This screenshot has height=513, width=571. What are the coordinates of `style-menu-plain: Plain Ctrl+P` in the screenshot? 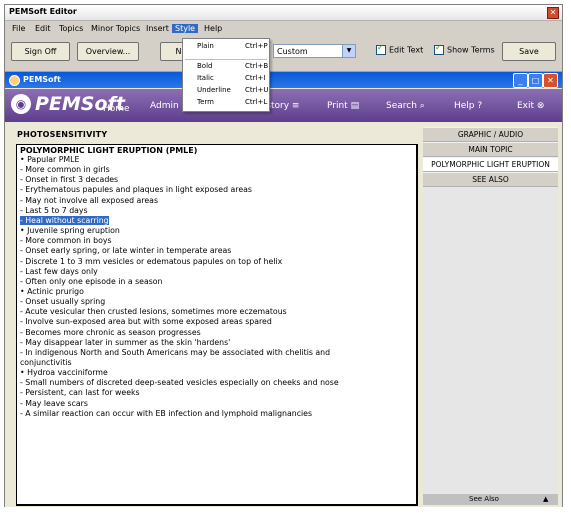 It's located at (226, 46).